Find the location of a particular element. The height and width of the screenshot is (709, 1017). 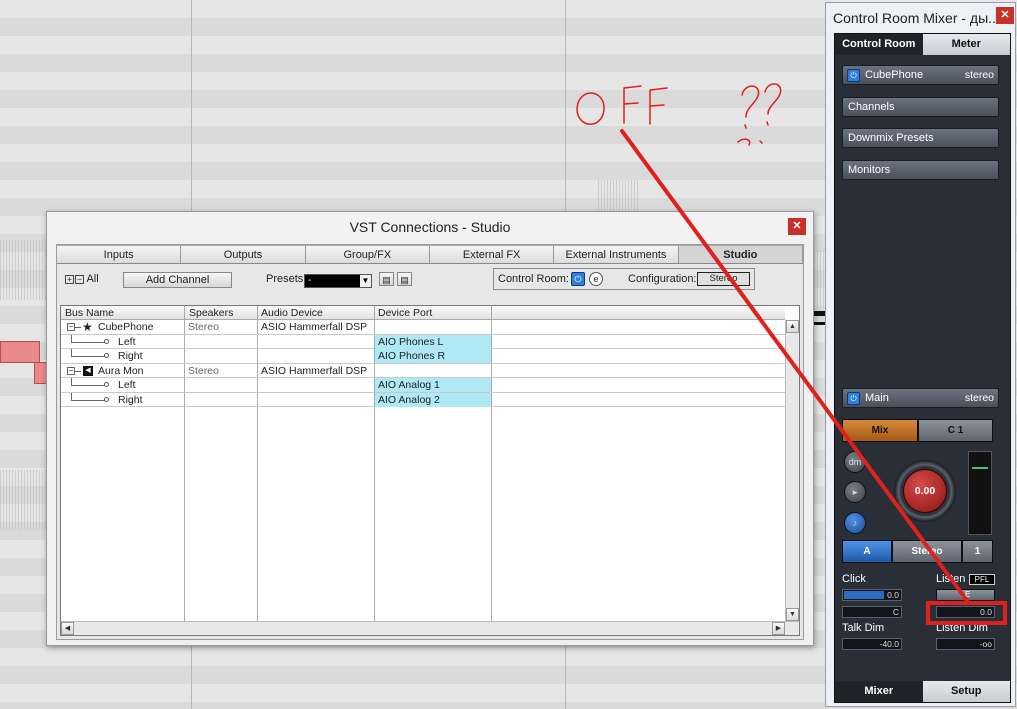

remove-preset-button: ▤ is located at coordinates (404, 279).